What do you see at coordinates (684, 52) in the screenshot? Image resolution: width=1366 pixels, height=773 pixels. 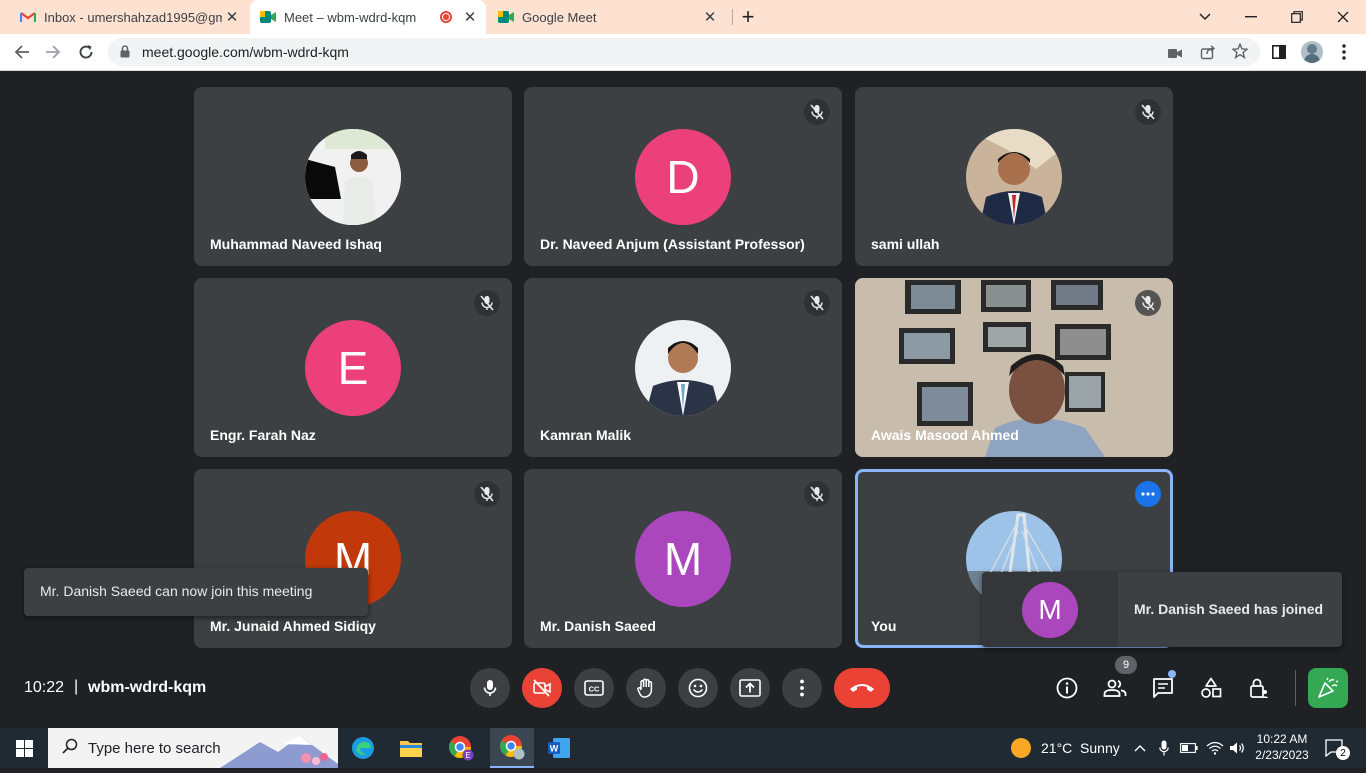 I see `address-bar: meet.google.com/wbm-wdrd-kqm` at bounding box center [684, 52].